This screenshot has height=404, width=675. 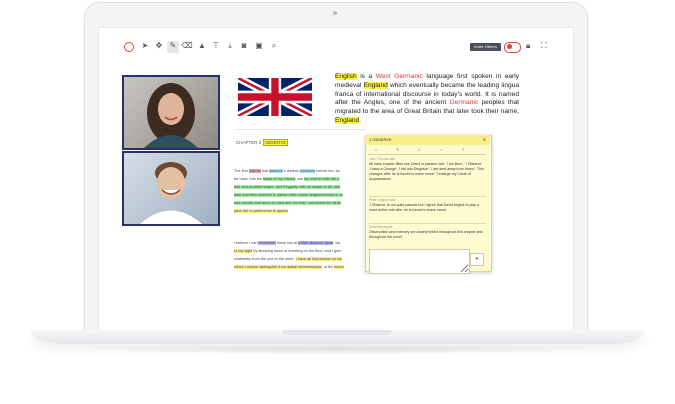 I want to click on fullscreen-icon: ⛶, so click(x=544, y=46).